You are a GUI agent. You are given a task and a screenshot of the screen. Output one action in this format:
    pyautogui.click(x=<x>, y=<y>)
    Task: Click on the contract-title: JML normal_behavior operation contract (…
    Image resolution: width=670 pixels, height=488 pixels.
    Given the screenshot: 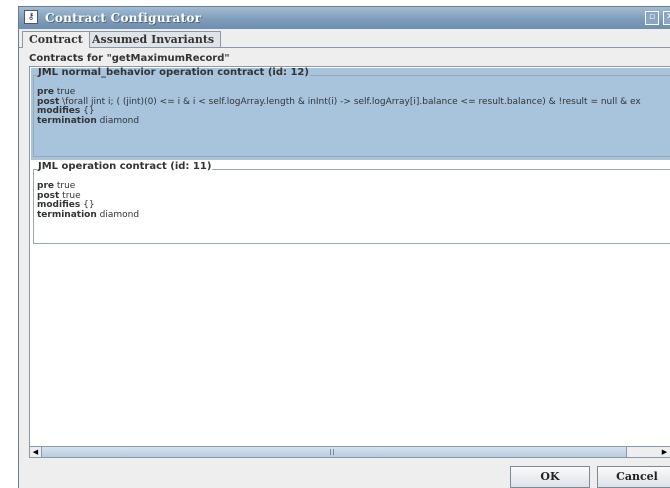 What is the action you would take?
    pyautogui.click(x=173, y=72)
    